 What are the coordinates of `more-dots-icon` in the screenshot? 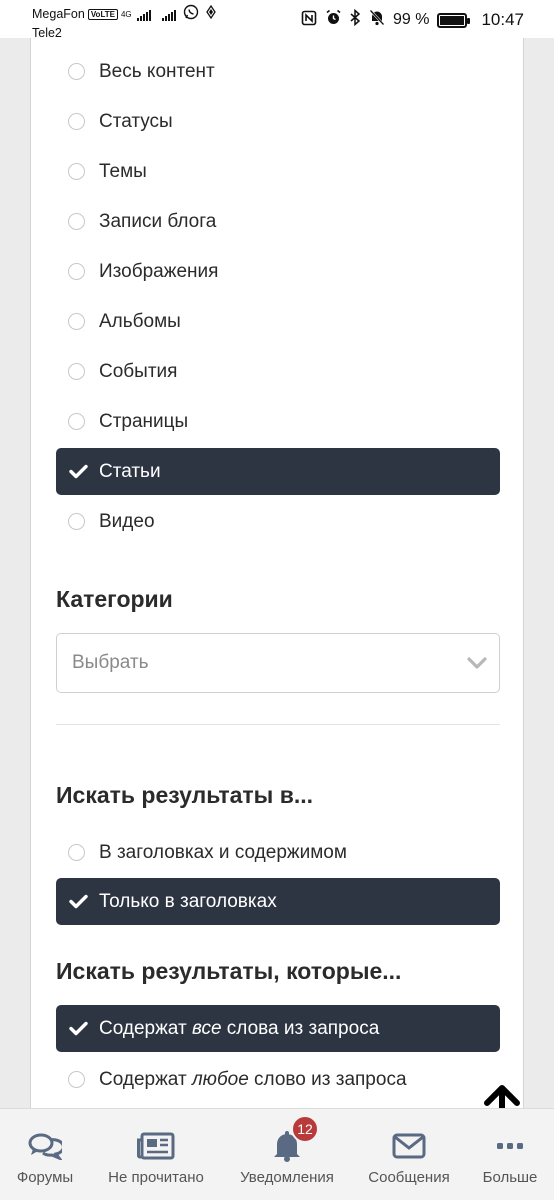 It's located at (510, 1146).